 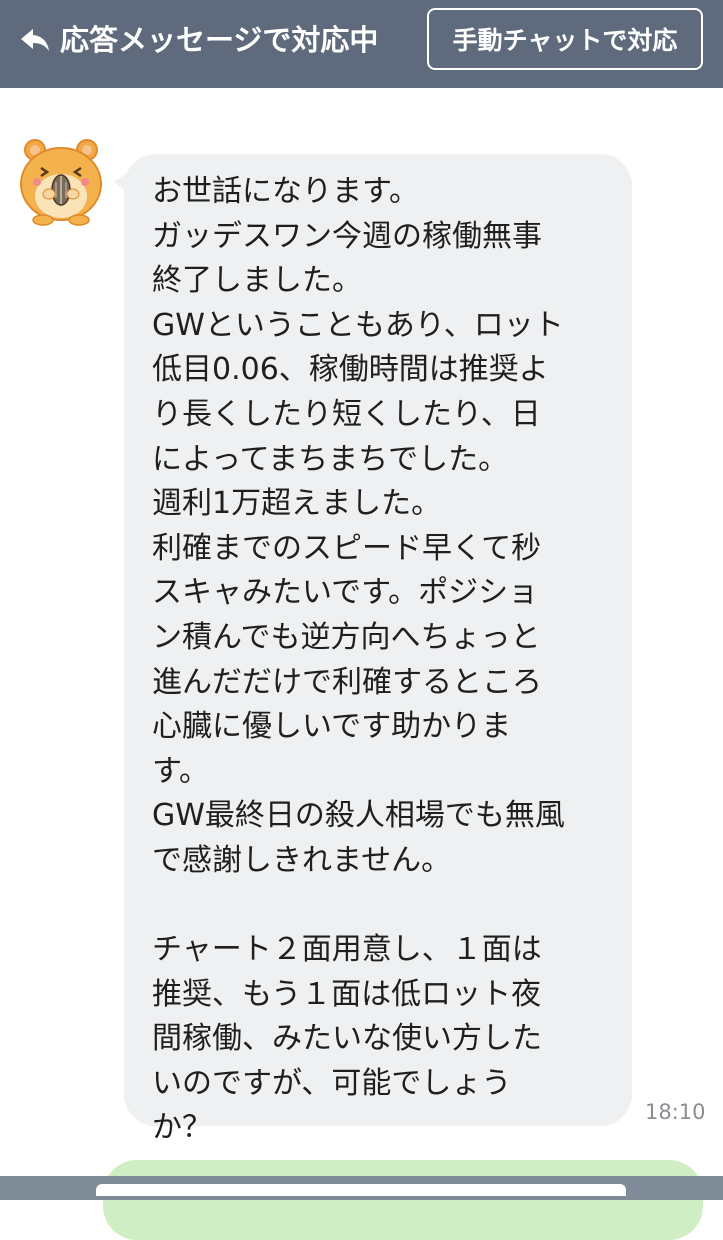 What do you see at coordinates (35, 40) in the screenshot?
I see `reply-arrow-icon` at bounding box center [35, 40].